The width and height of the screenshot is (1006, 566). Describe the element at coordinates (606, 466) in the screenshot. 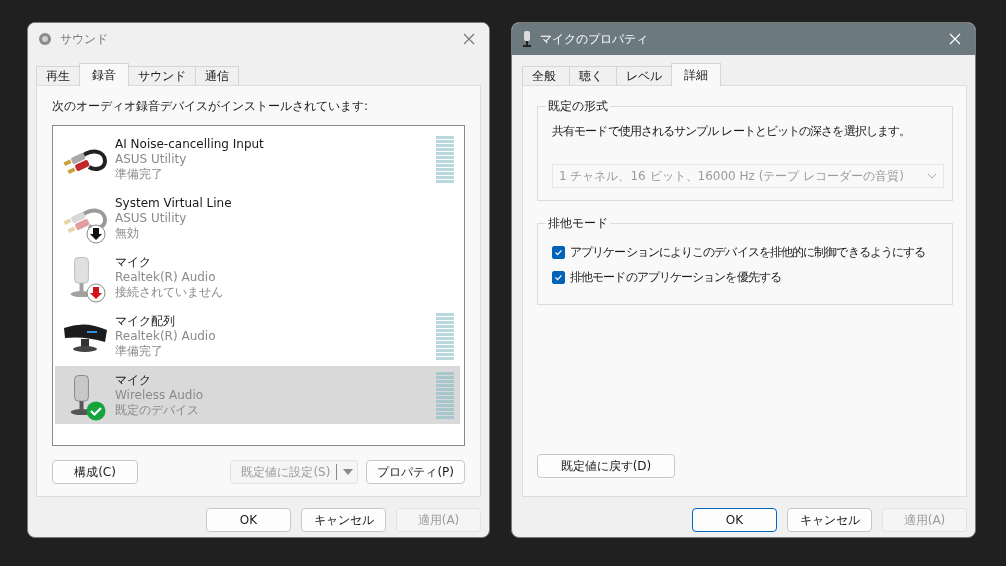

I see `reset-button: 既定値に戻す(D)` at that location.